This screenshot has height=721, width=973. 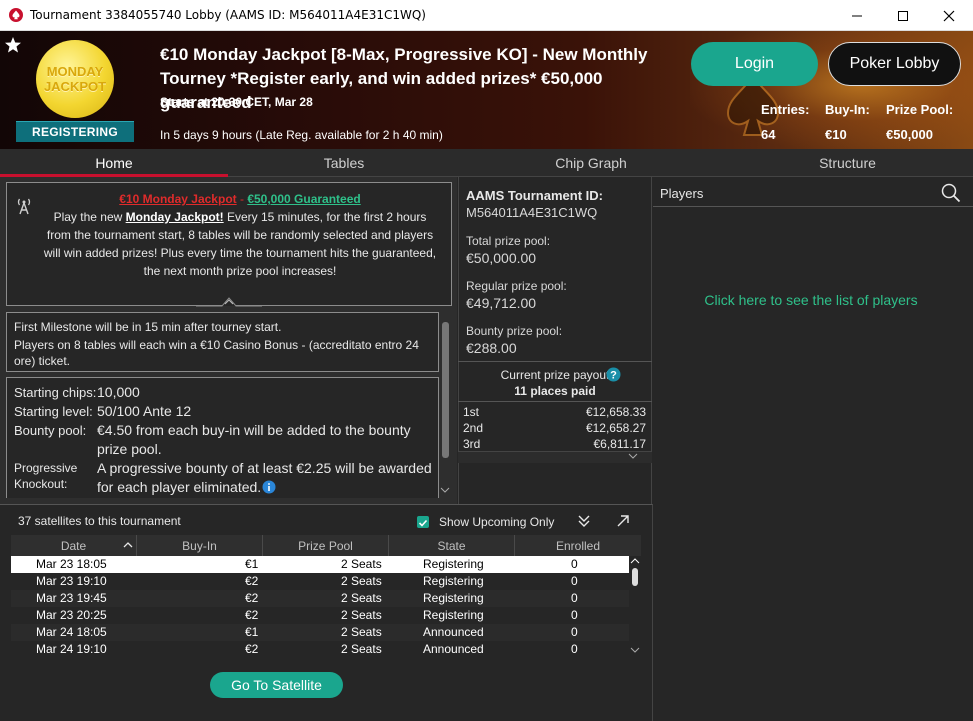 I want to click on promo-title: €10 Monday Jackpot - €50,000 Guaranteed, so click(x=240, y=199).